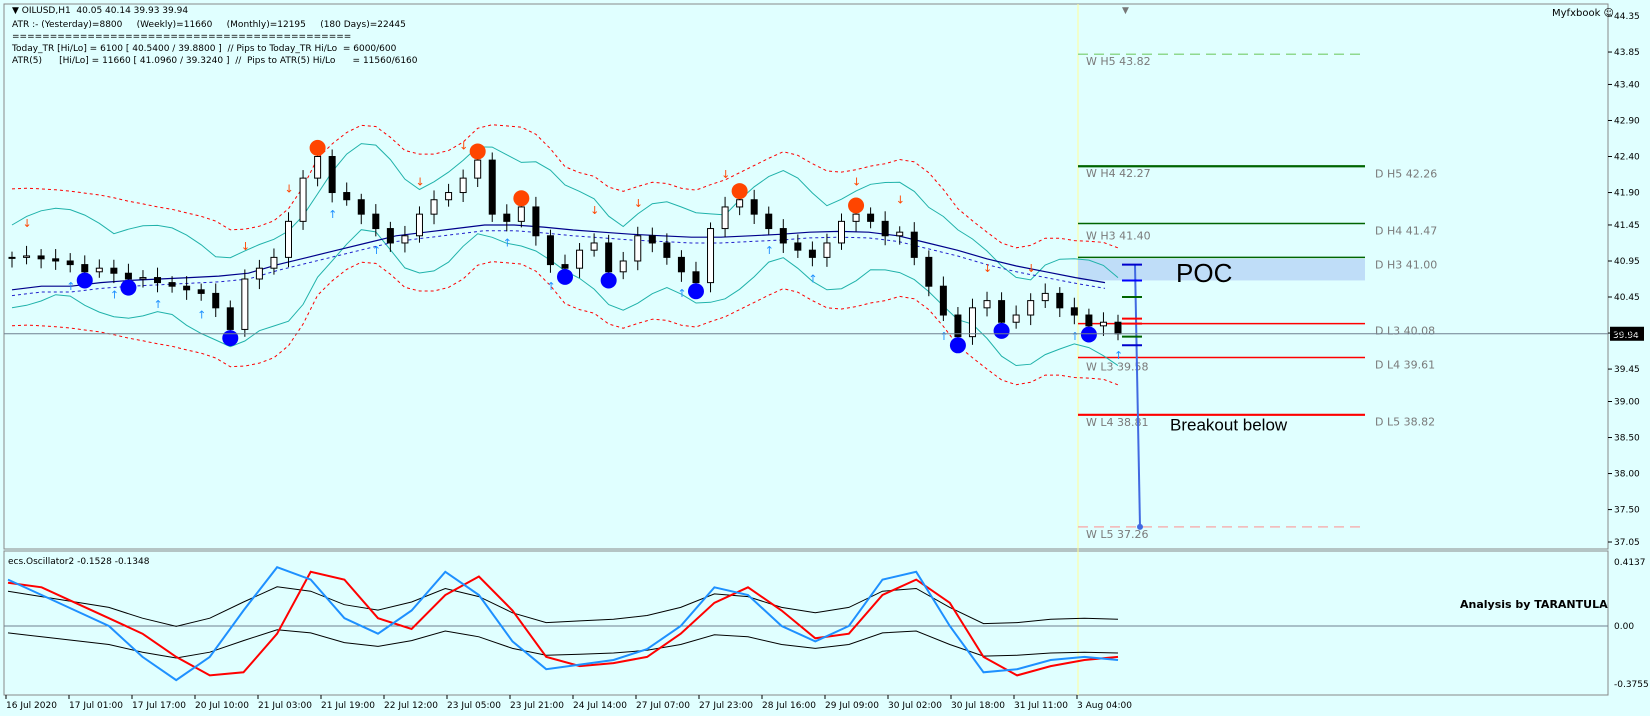  I want to click on level-label: W H4 42.27, so click(1118, 173).